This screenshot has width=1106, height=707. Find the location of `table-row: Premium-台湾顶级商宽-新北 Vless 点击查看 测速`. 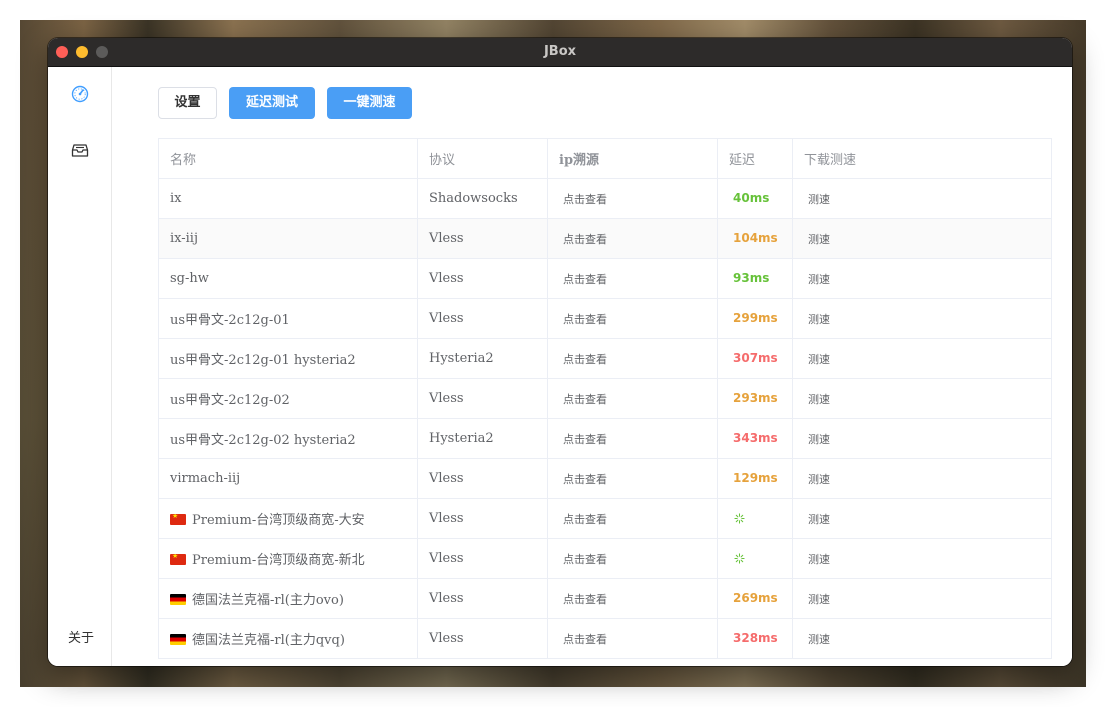

table-row: Premium-台湾顶级商宽-新北 Vless 点击查看 测速 is located at coordinates (605, 558).